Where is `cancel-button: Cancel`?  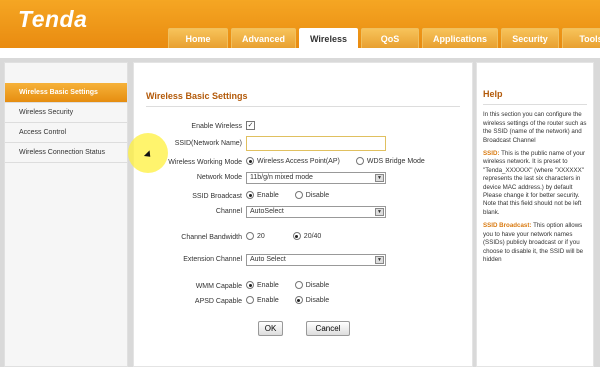 cancel-button: Cancel is located at coordinates (328, 328).